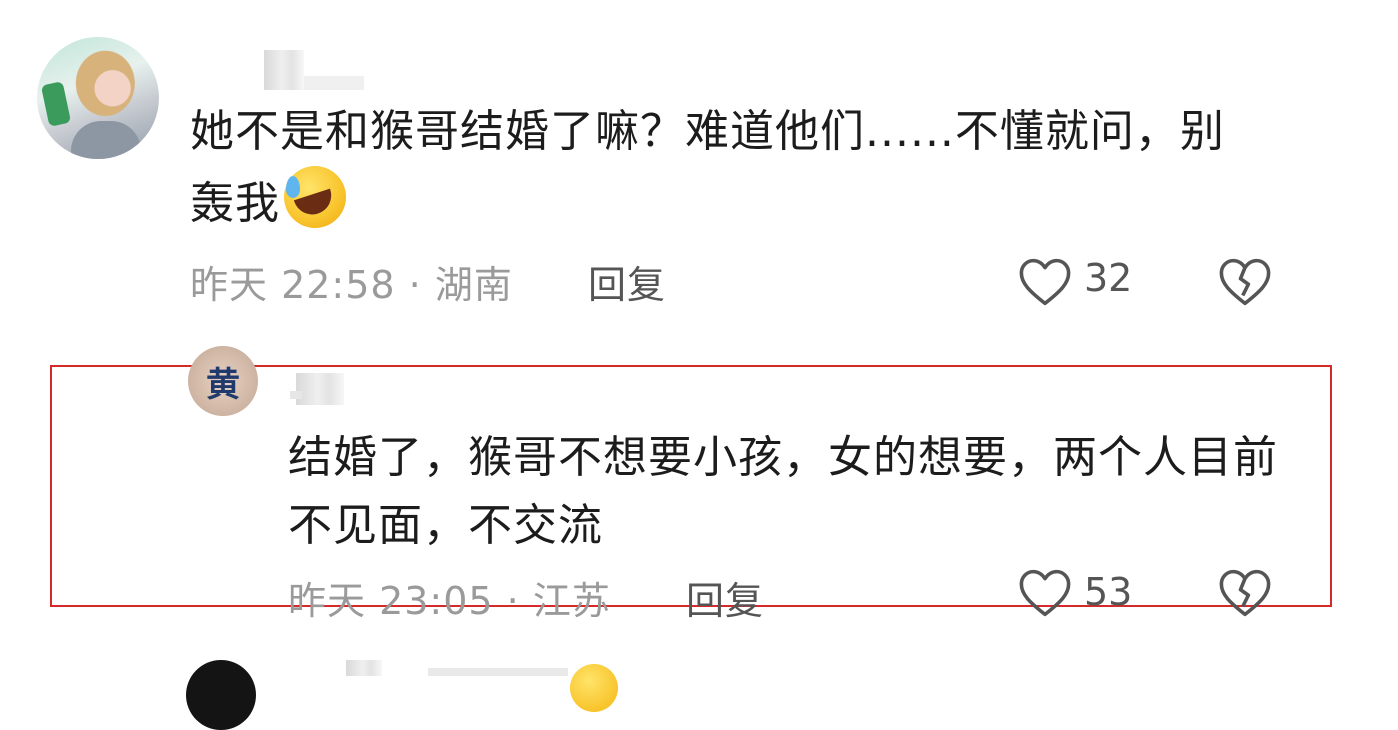 This screenshot has width=1398, height=730. What do you see at coordinates (223, 384) in the screenshot?
I see `avatar-char: 黄` at bounding box center [223, 384].